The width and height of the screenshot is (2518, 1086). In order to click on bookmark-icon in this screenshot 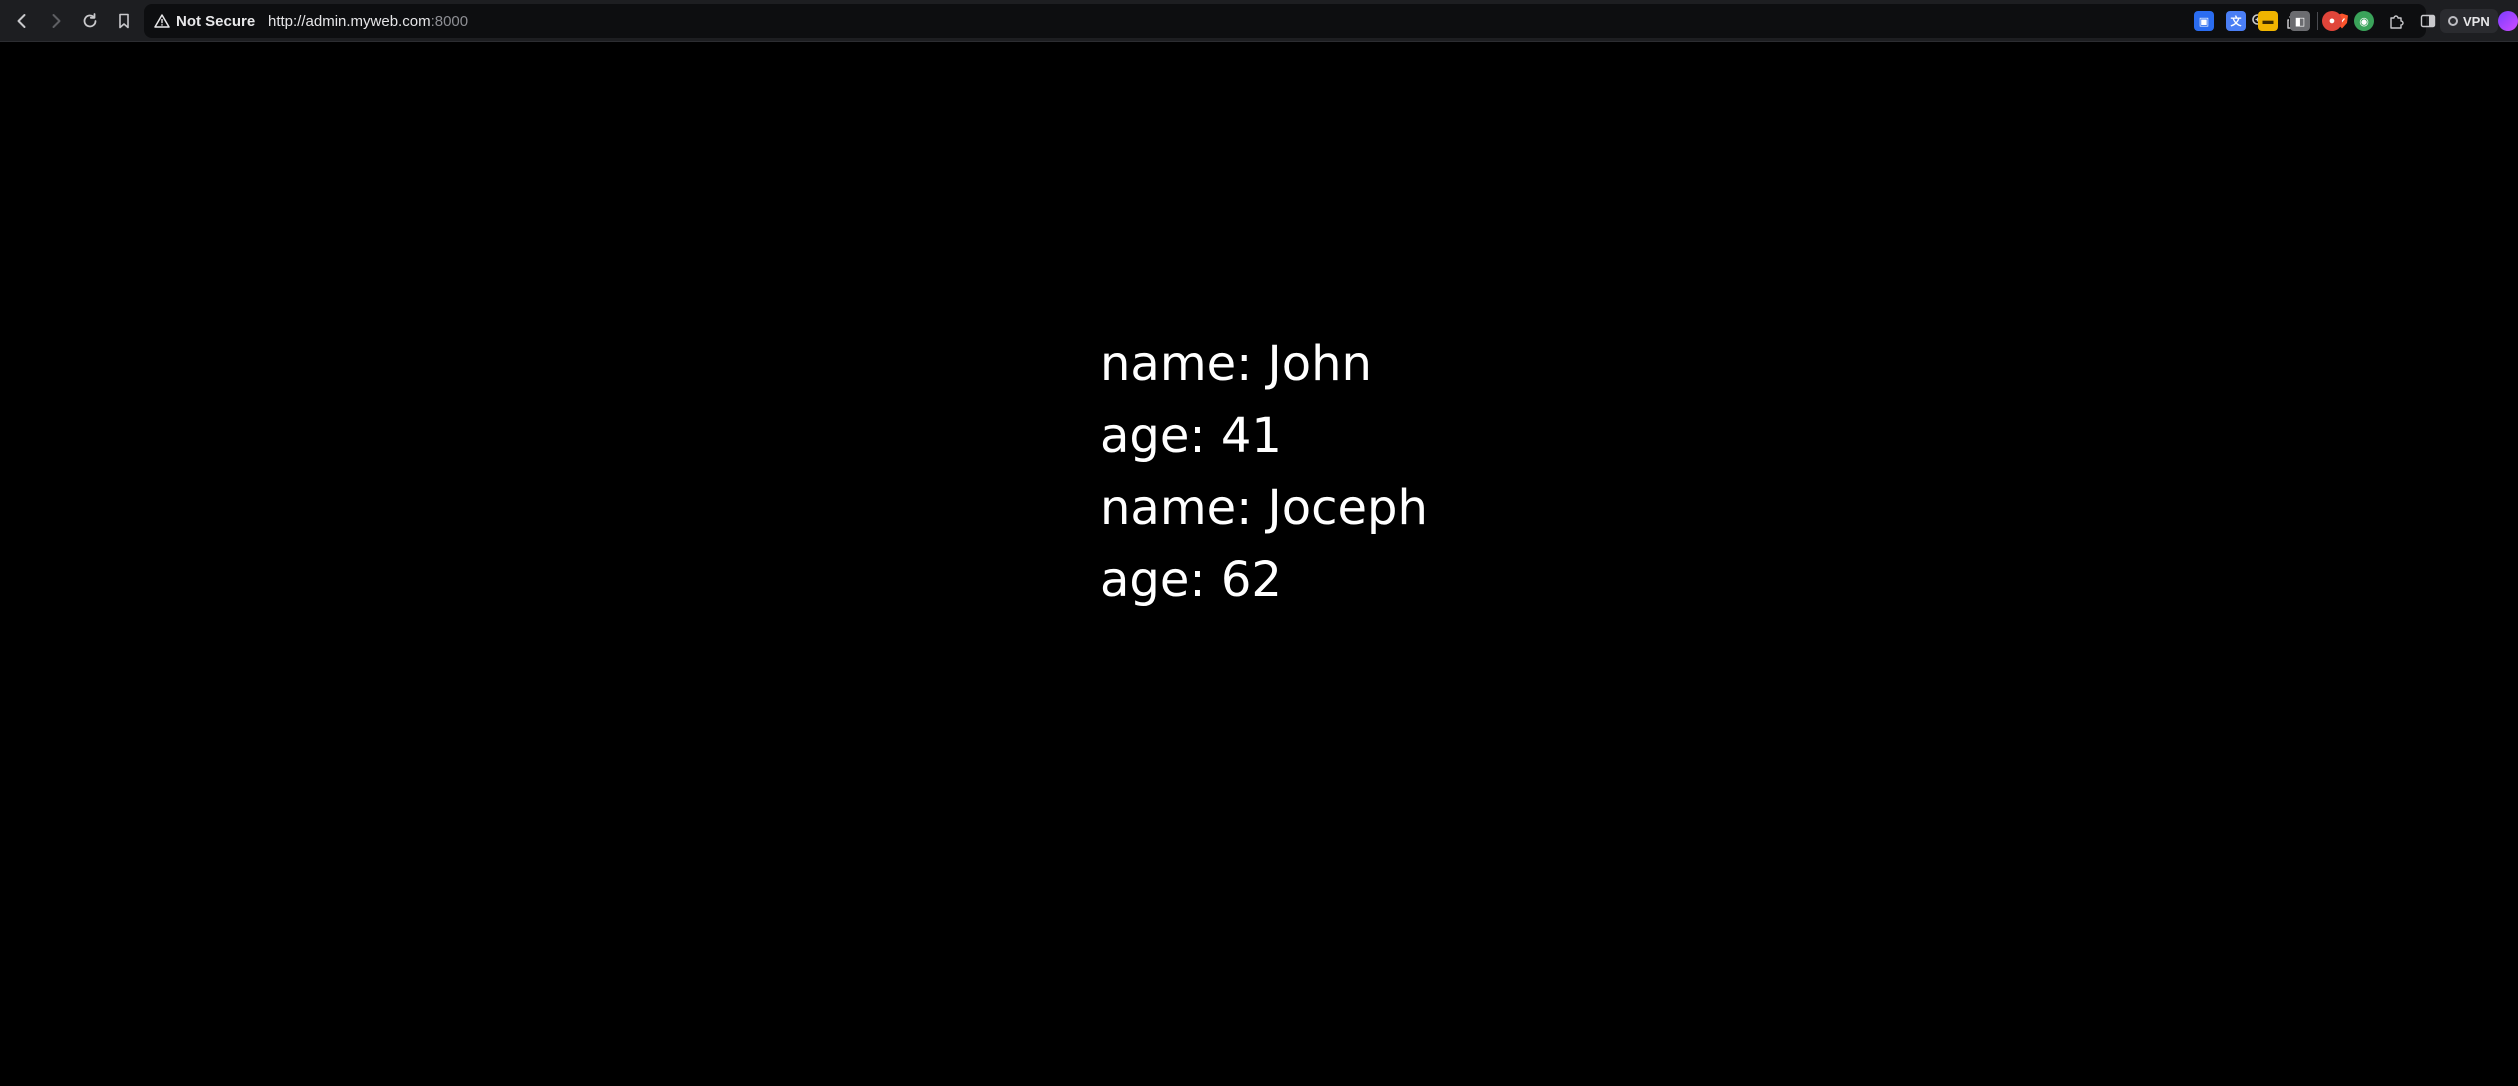, I will do `click(124, 21)`.